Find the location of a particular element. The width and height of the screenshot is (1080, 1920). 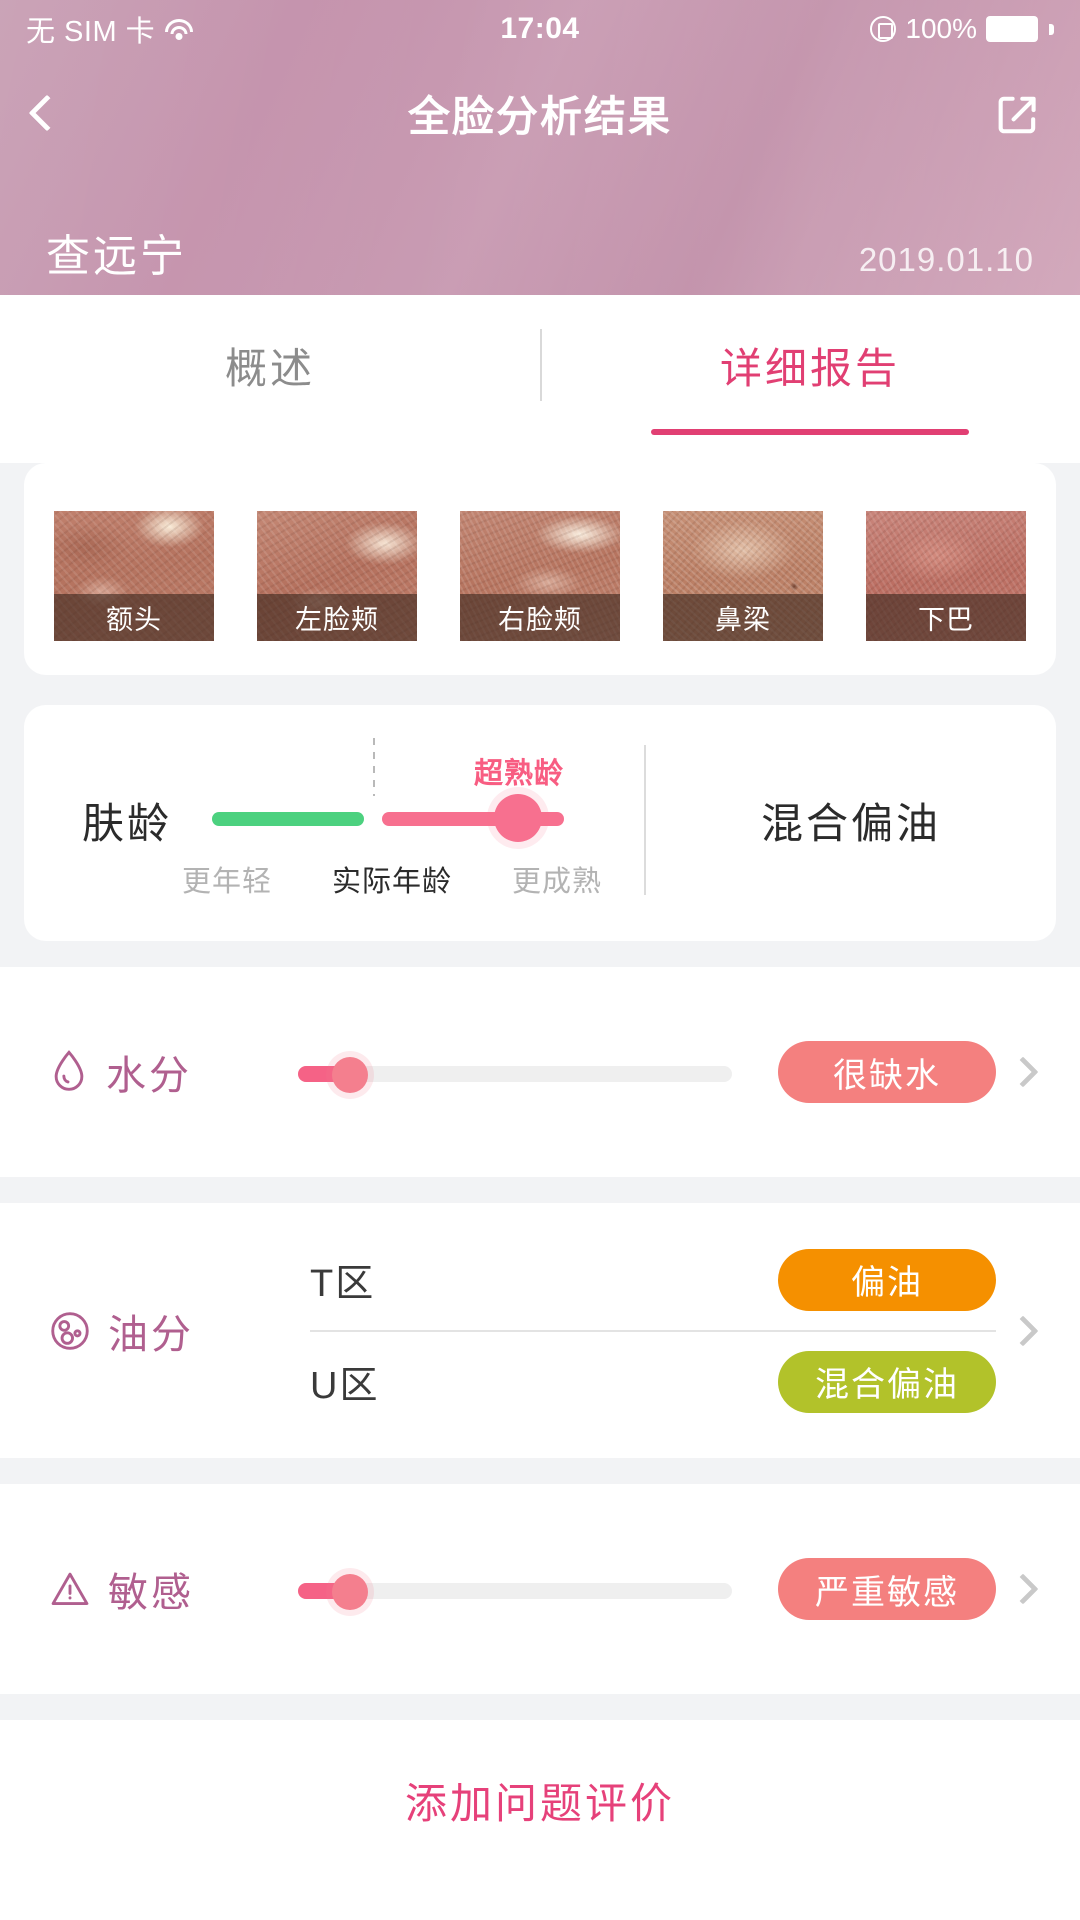

skin-patch-list: 额头 左脸颊 右脸颊 鼻梁 下巴 is located at coordinates (540, 576).